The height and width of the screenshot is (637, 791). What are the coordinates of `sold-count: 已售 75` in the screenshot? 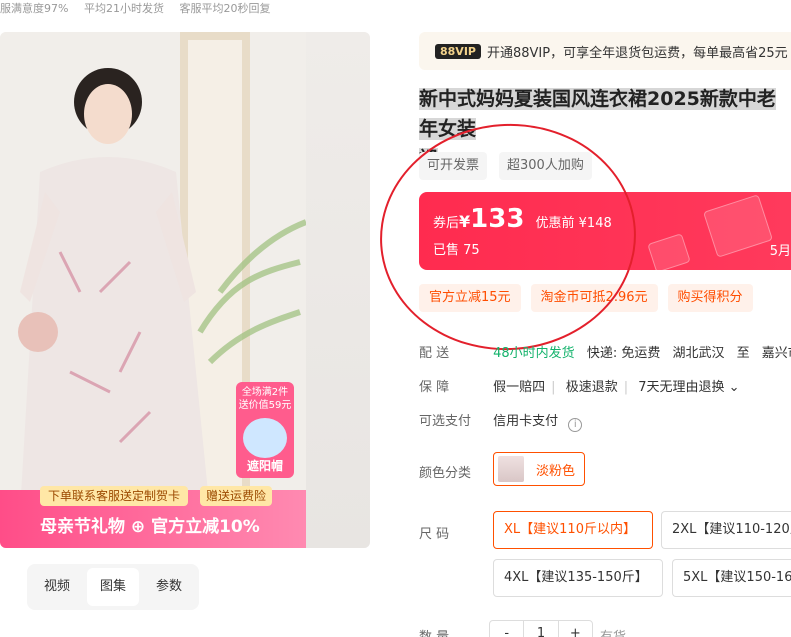 It's located at (456, 250).